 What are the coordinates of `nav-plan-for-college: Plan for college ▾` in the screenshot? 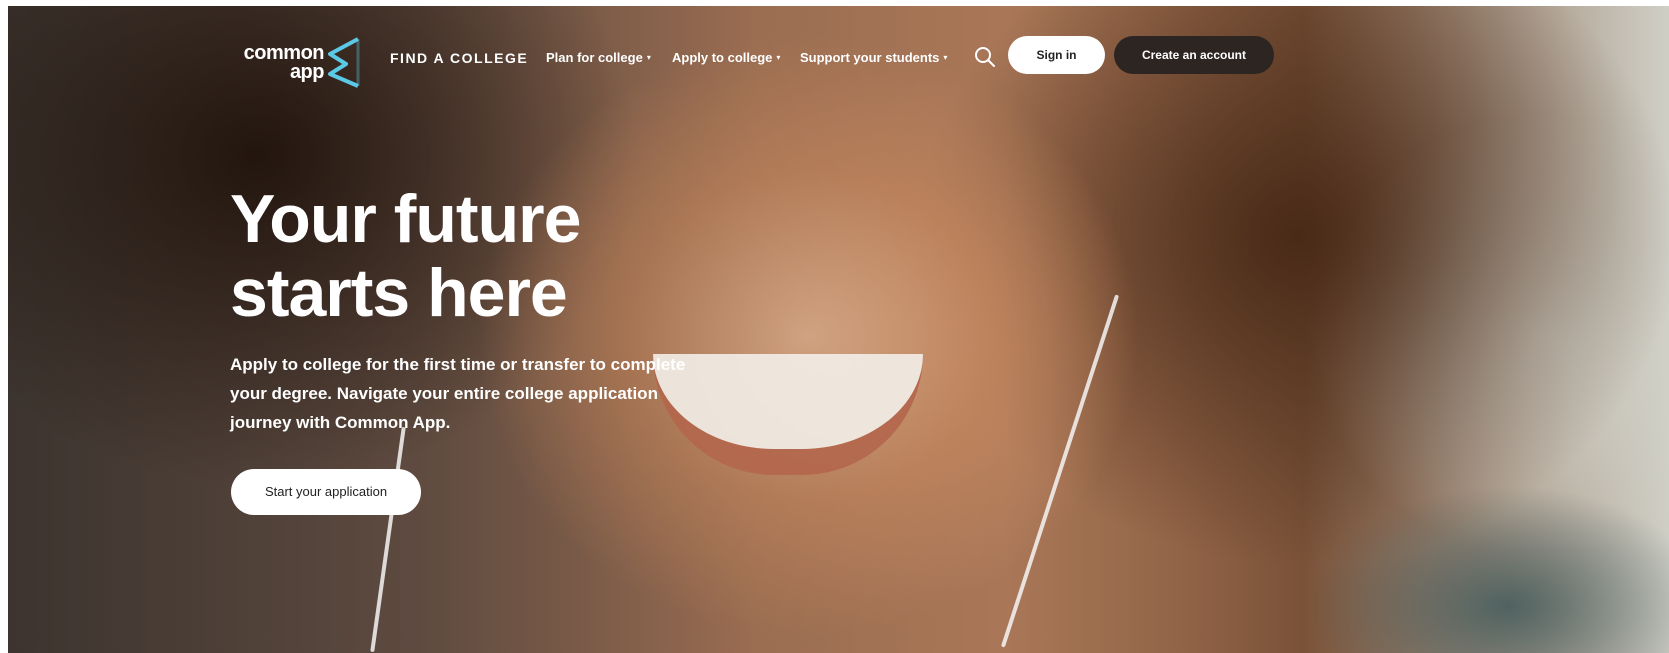 It's located at (598, 57).